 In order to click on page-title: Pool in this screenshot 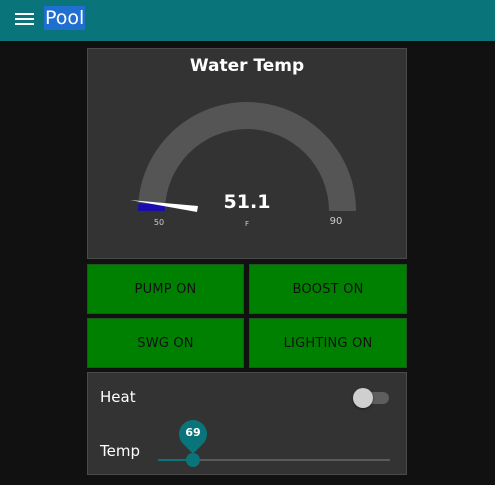, I will do `click(65, 18)`.